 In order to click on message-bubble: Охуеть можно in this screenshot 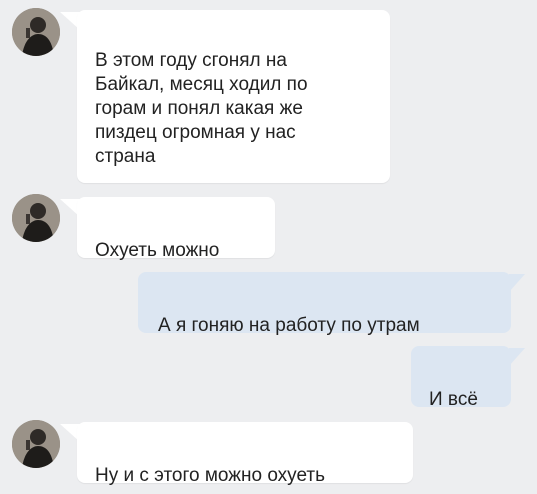, I will do `click(176, 229)`.